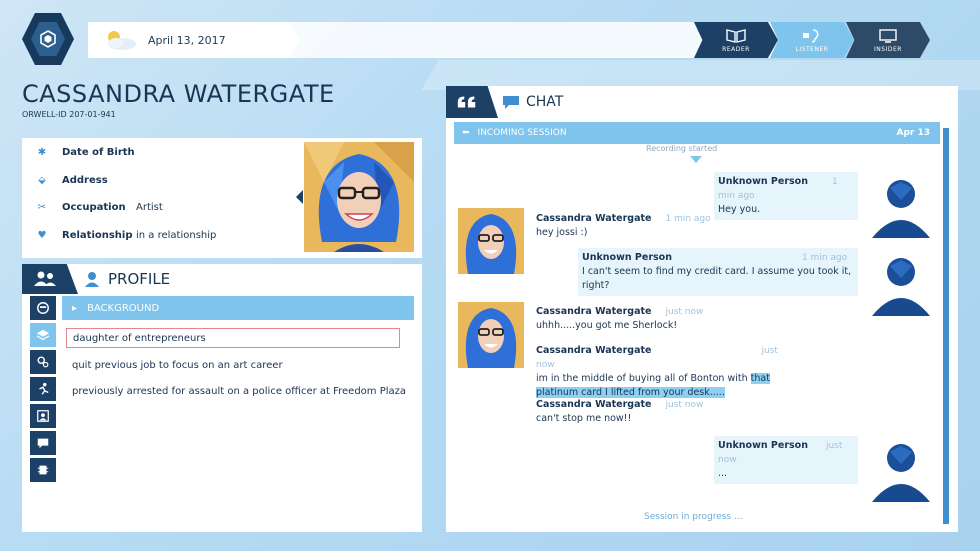 The image size is (980, 551). Describe the element at coordinates (812, 49) in the screenshot. I see `mode-label: LISTENER` at that location.